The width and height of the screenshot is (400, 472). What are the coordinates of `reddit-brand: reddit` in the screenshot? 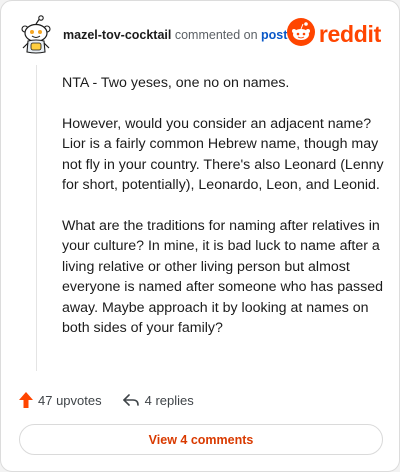 It's located at (333, 34).